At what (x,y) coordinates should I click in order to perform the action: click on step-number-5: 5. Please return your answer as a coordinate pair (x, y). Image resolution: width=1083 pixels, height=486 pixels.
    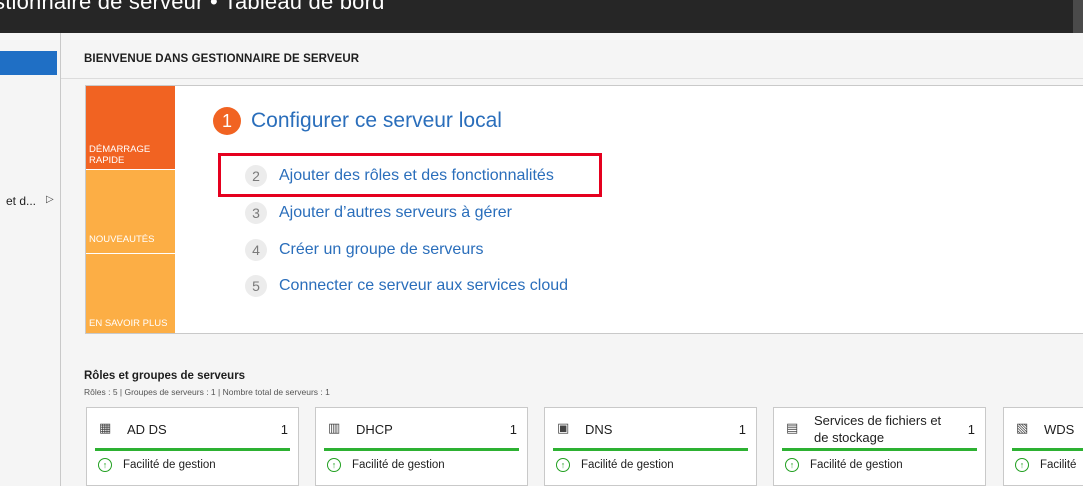
    Looking at the image, I should click on (256, 286).